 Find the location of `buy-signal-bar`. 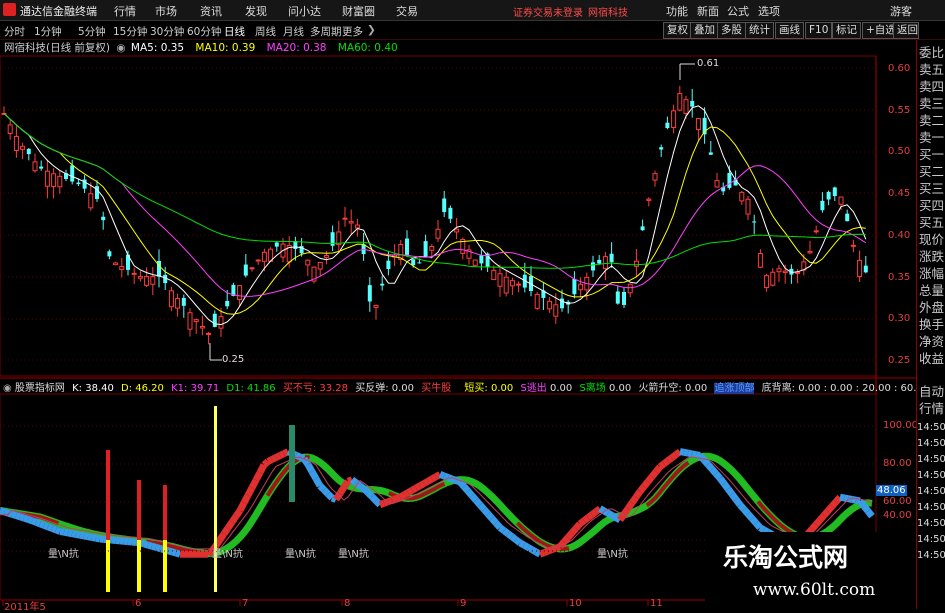

buy-signal-bar is located at coordinates (139, 510).